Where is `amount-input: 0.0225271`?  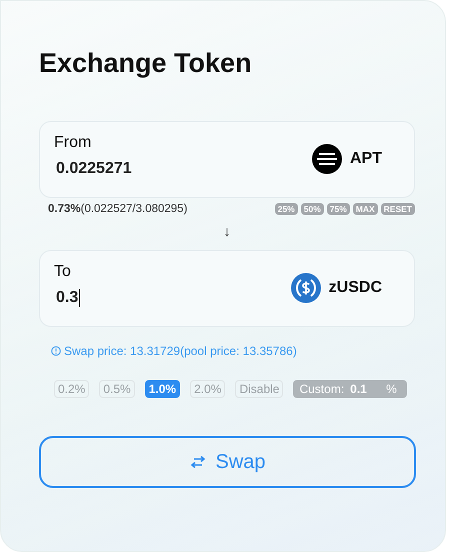 amount-input: 0.0225271 is located at coordinates (94, 169).